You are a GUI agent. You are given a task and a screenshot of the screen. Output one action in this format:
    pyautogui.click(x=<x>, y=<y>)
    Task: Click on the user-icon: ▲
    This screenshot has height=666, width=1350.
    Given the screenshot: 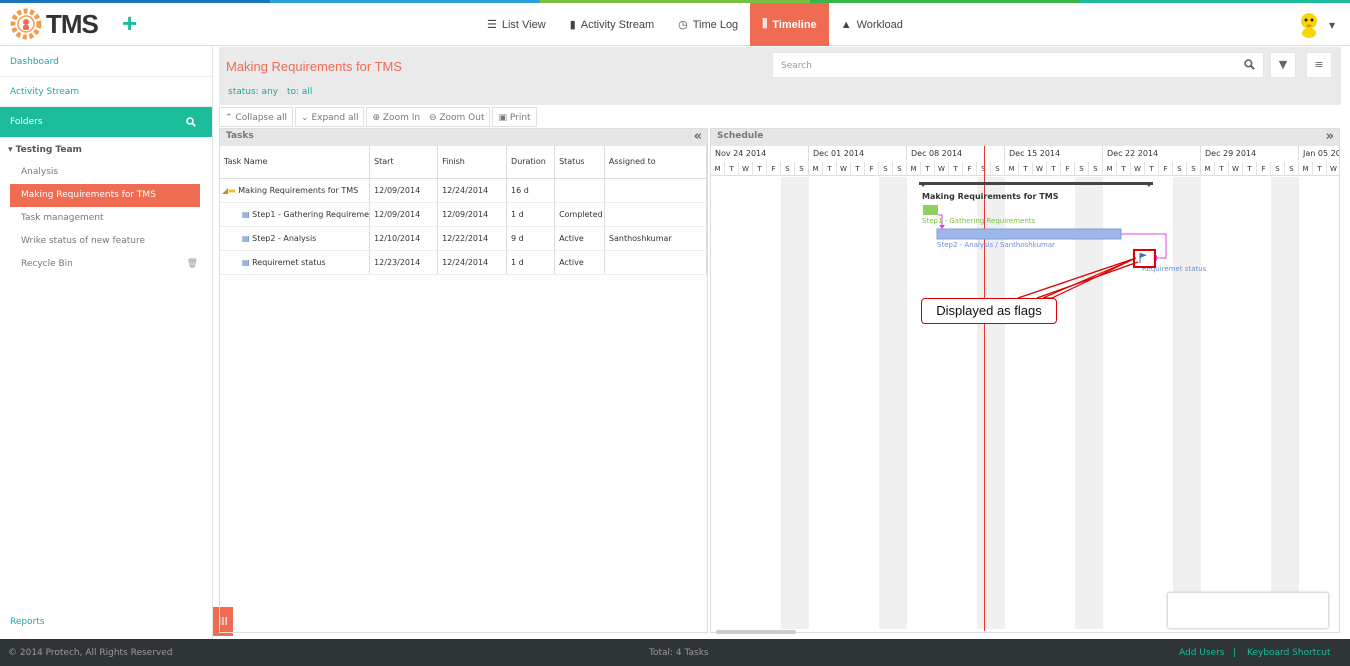 What is the action you would take?
    pyautogui.click(x=846, y=24)
    